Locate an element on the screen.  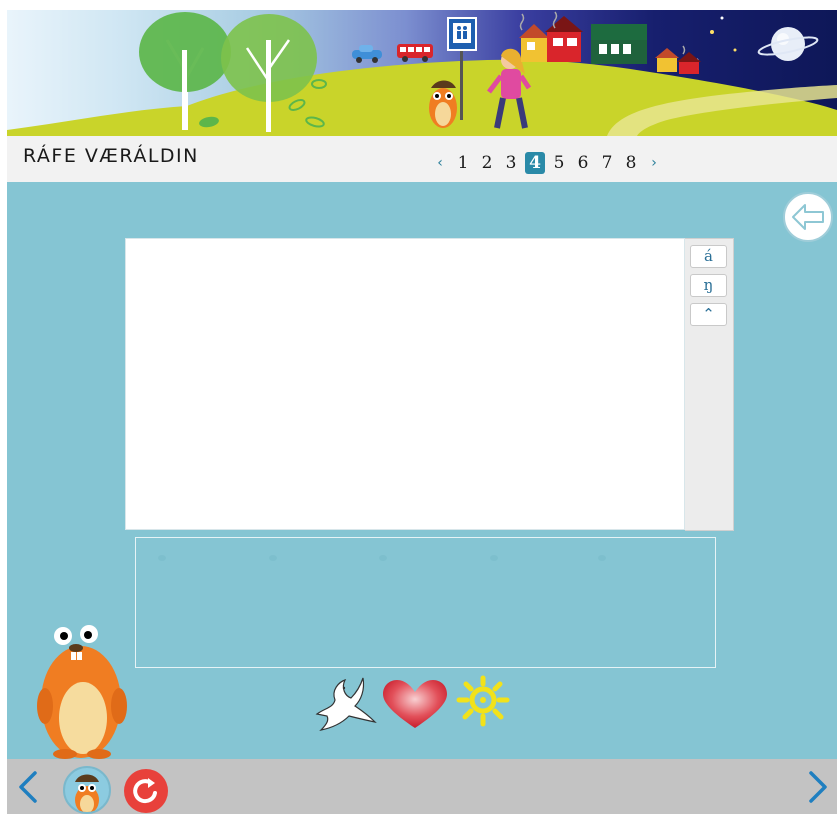
picture-row is located at coordinates (411, 706).